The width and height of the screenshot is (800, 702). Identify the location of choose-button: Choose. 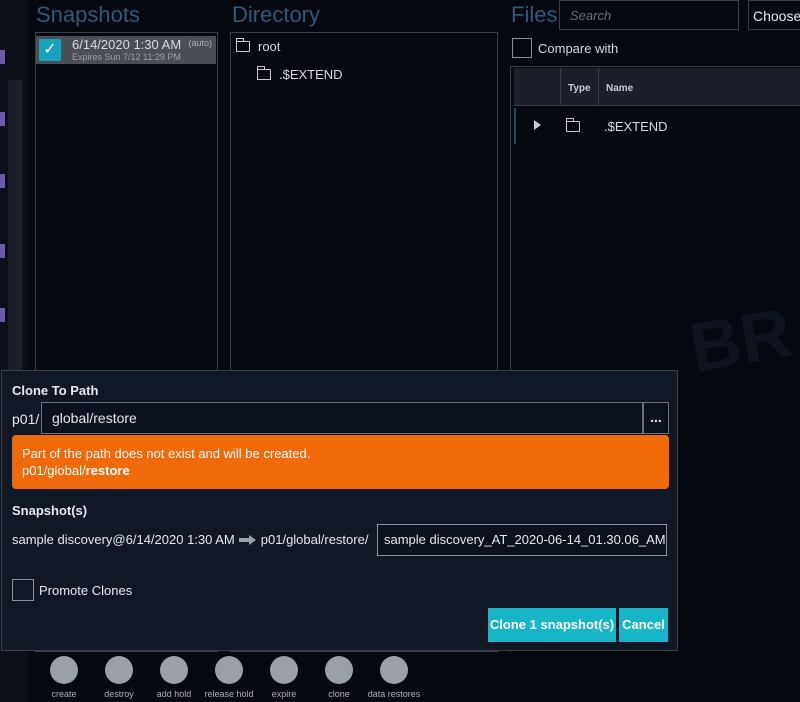
(774, 15).